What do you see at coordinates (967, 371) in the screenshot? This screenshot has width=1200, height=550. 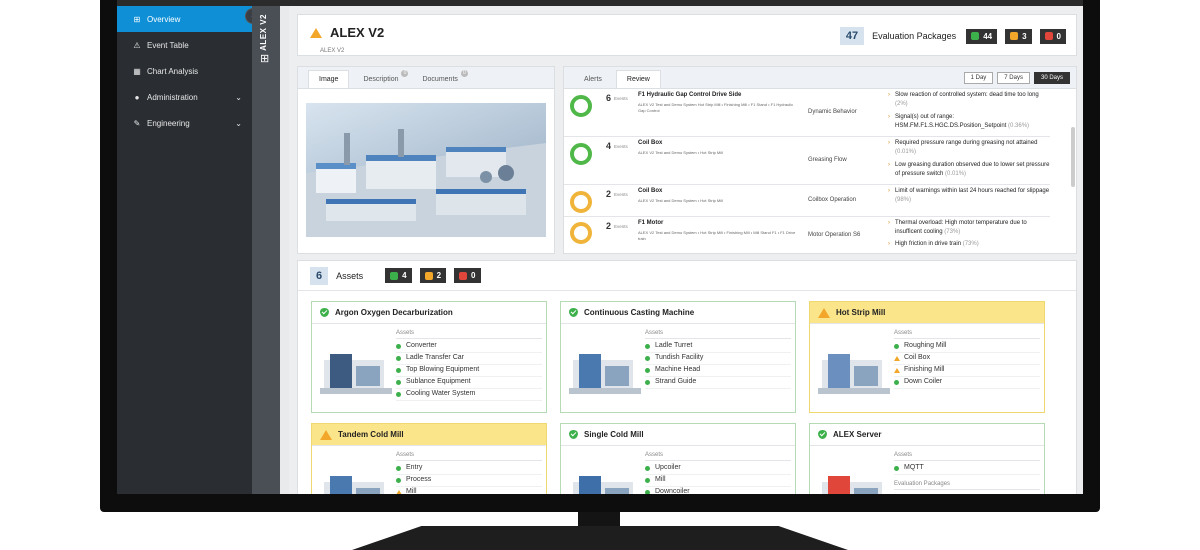 I see `asset-list-item: Finishing Mill` at bounding box center [967, 371].